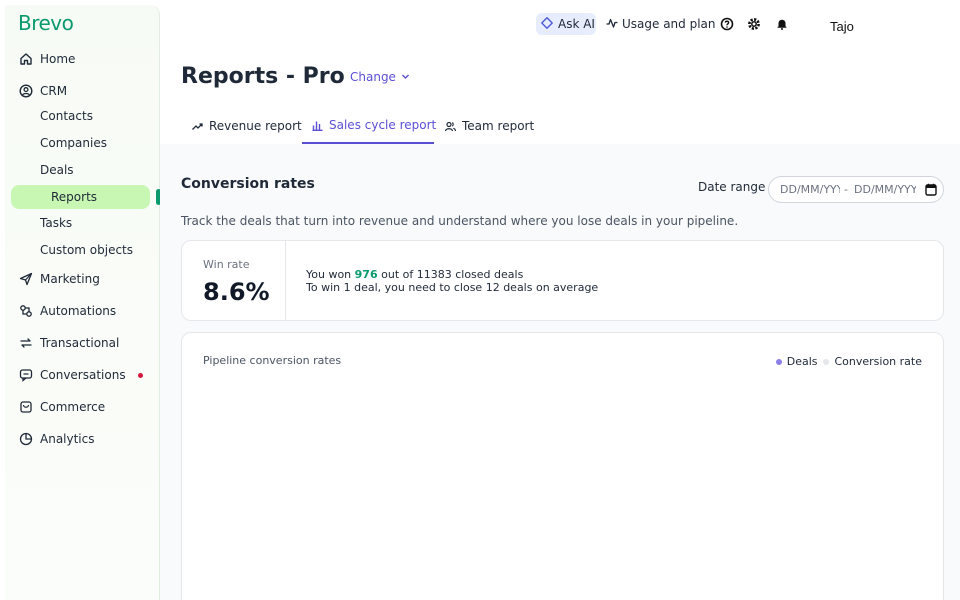 The width and height of the screenshot is (960, 600). I want to click on sidebar-subitem-custom-objects: Custom objects, so click(86, 250).